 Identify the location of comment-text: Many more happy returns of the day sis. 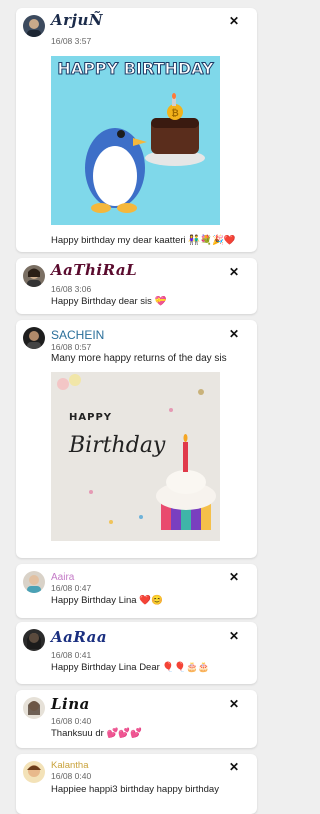
(139, 358).